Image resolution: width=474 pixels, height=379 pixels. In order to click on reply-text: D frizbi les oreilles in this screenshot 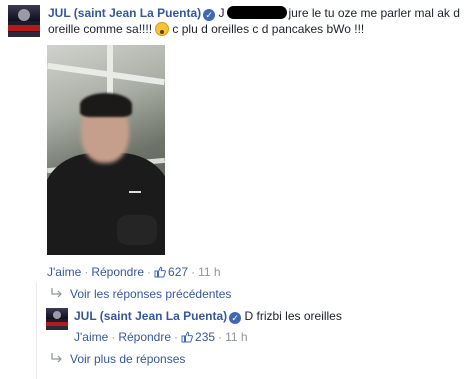, I will do `click(293, 316)`.